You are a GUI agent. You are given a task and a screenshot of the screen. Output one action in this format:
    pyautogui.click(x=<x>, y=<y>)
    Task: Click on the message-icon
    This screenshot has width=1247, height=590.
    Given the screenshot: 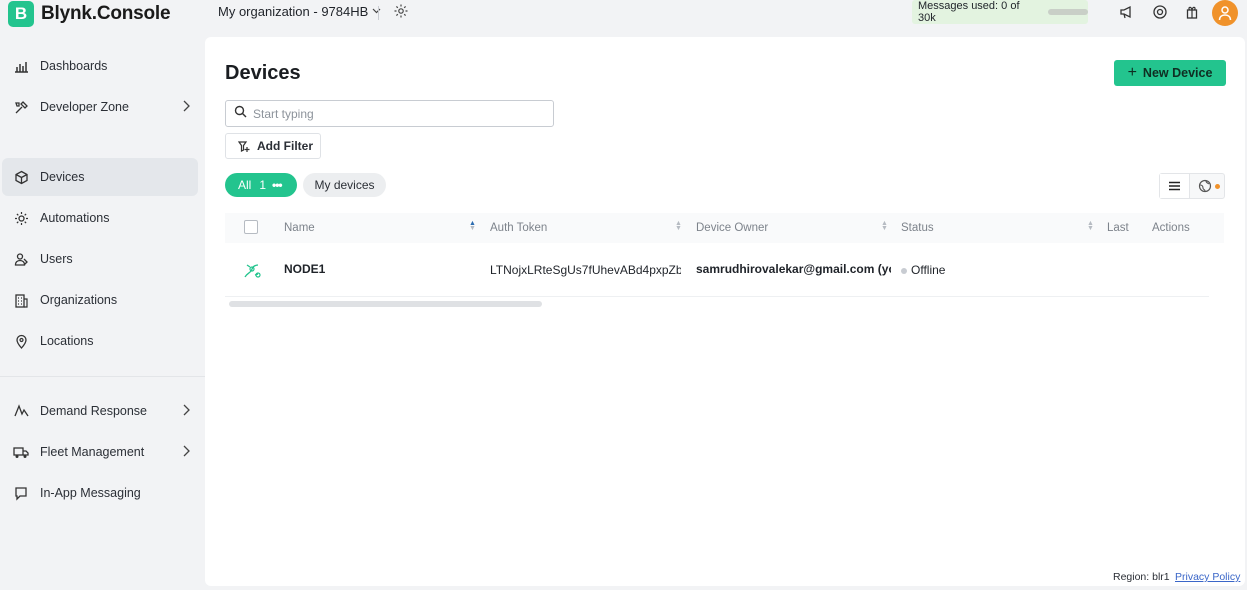 What is the action you would take?
    pyautogui.click(x=21, y=493)
    